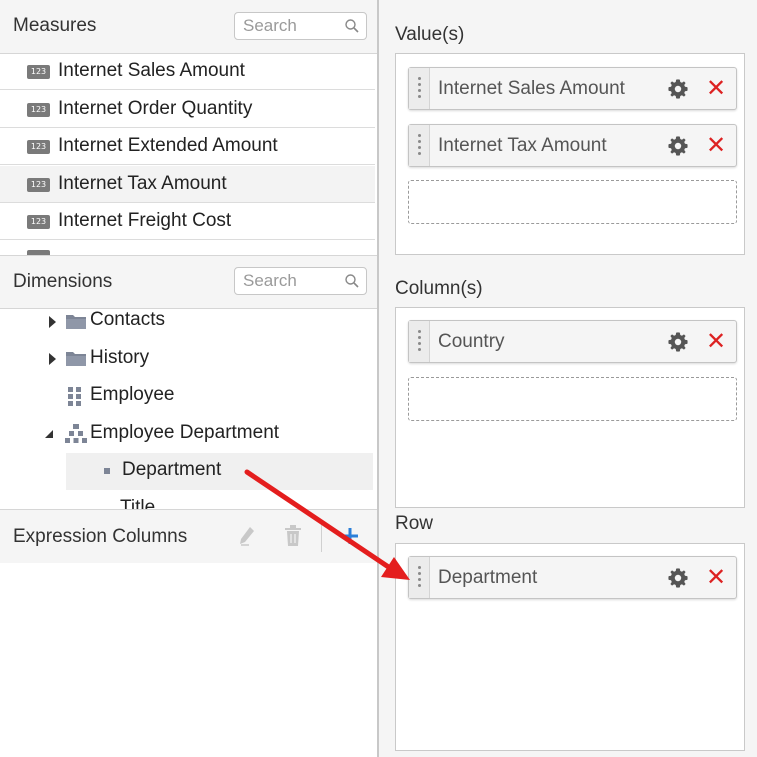  Describe the element at coordinates (172, 469) in the screenshot. I see `tree-item-label: Department` at that location.